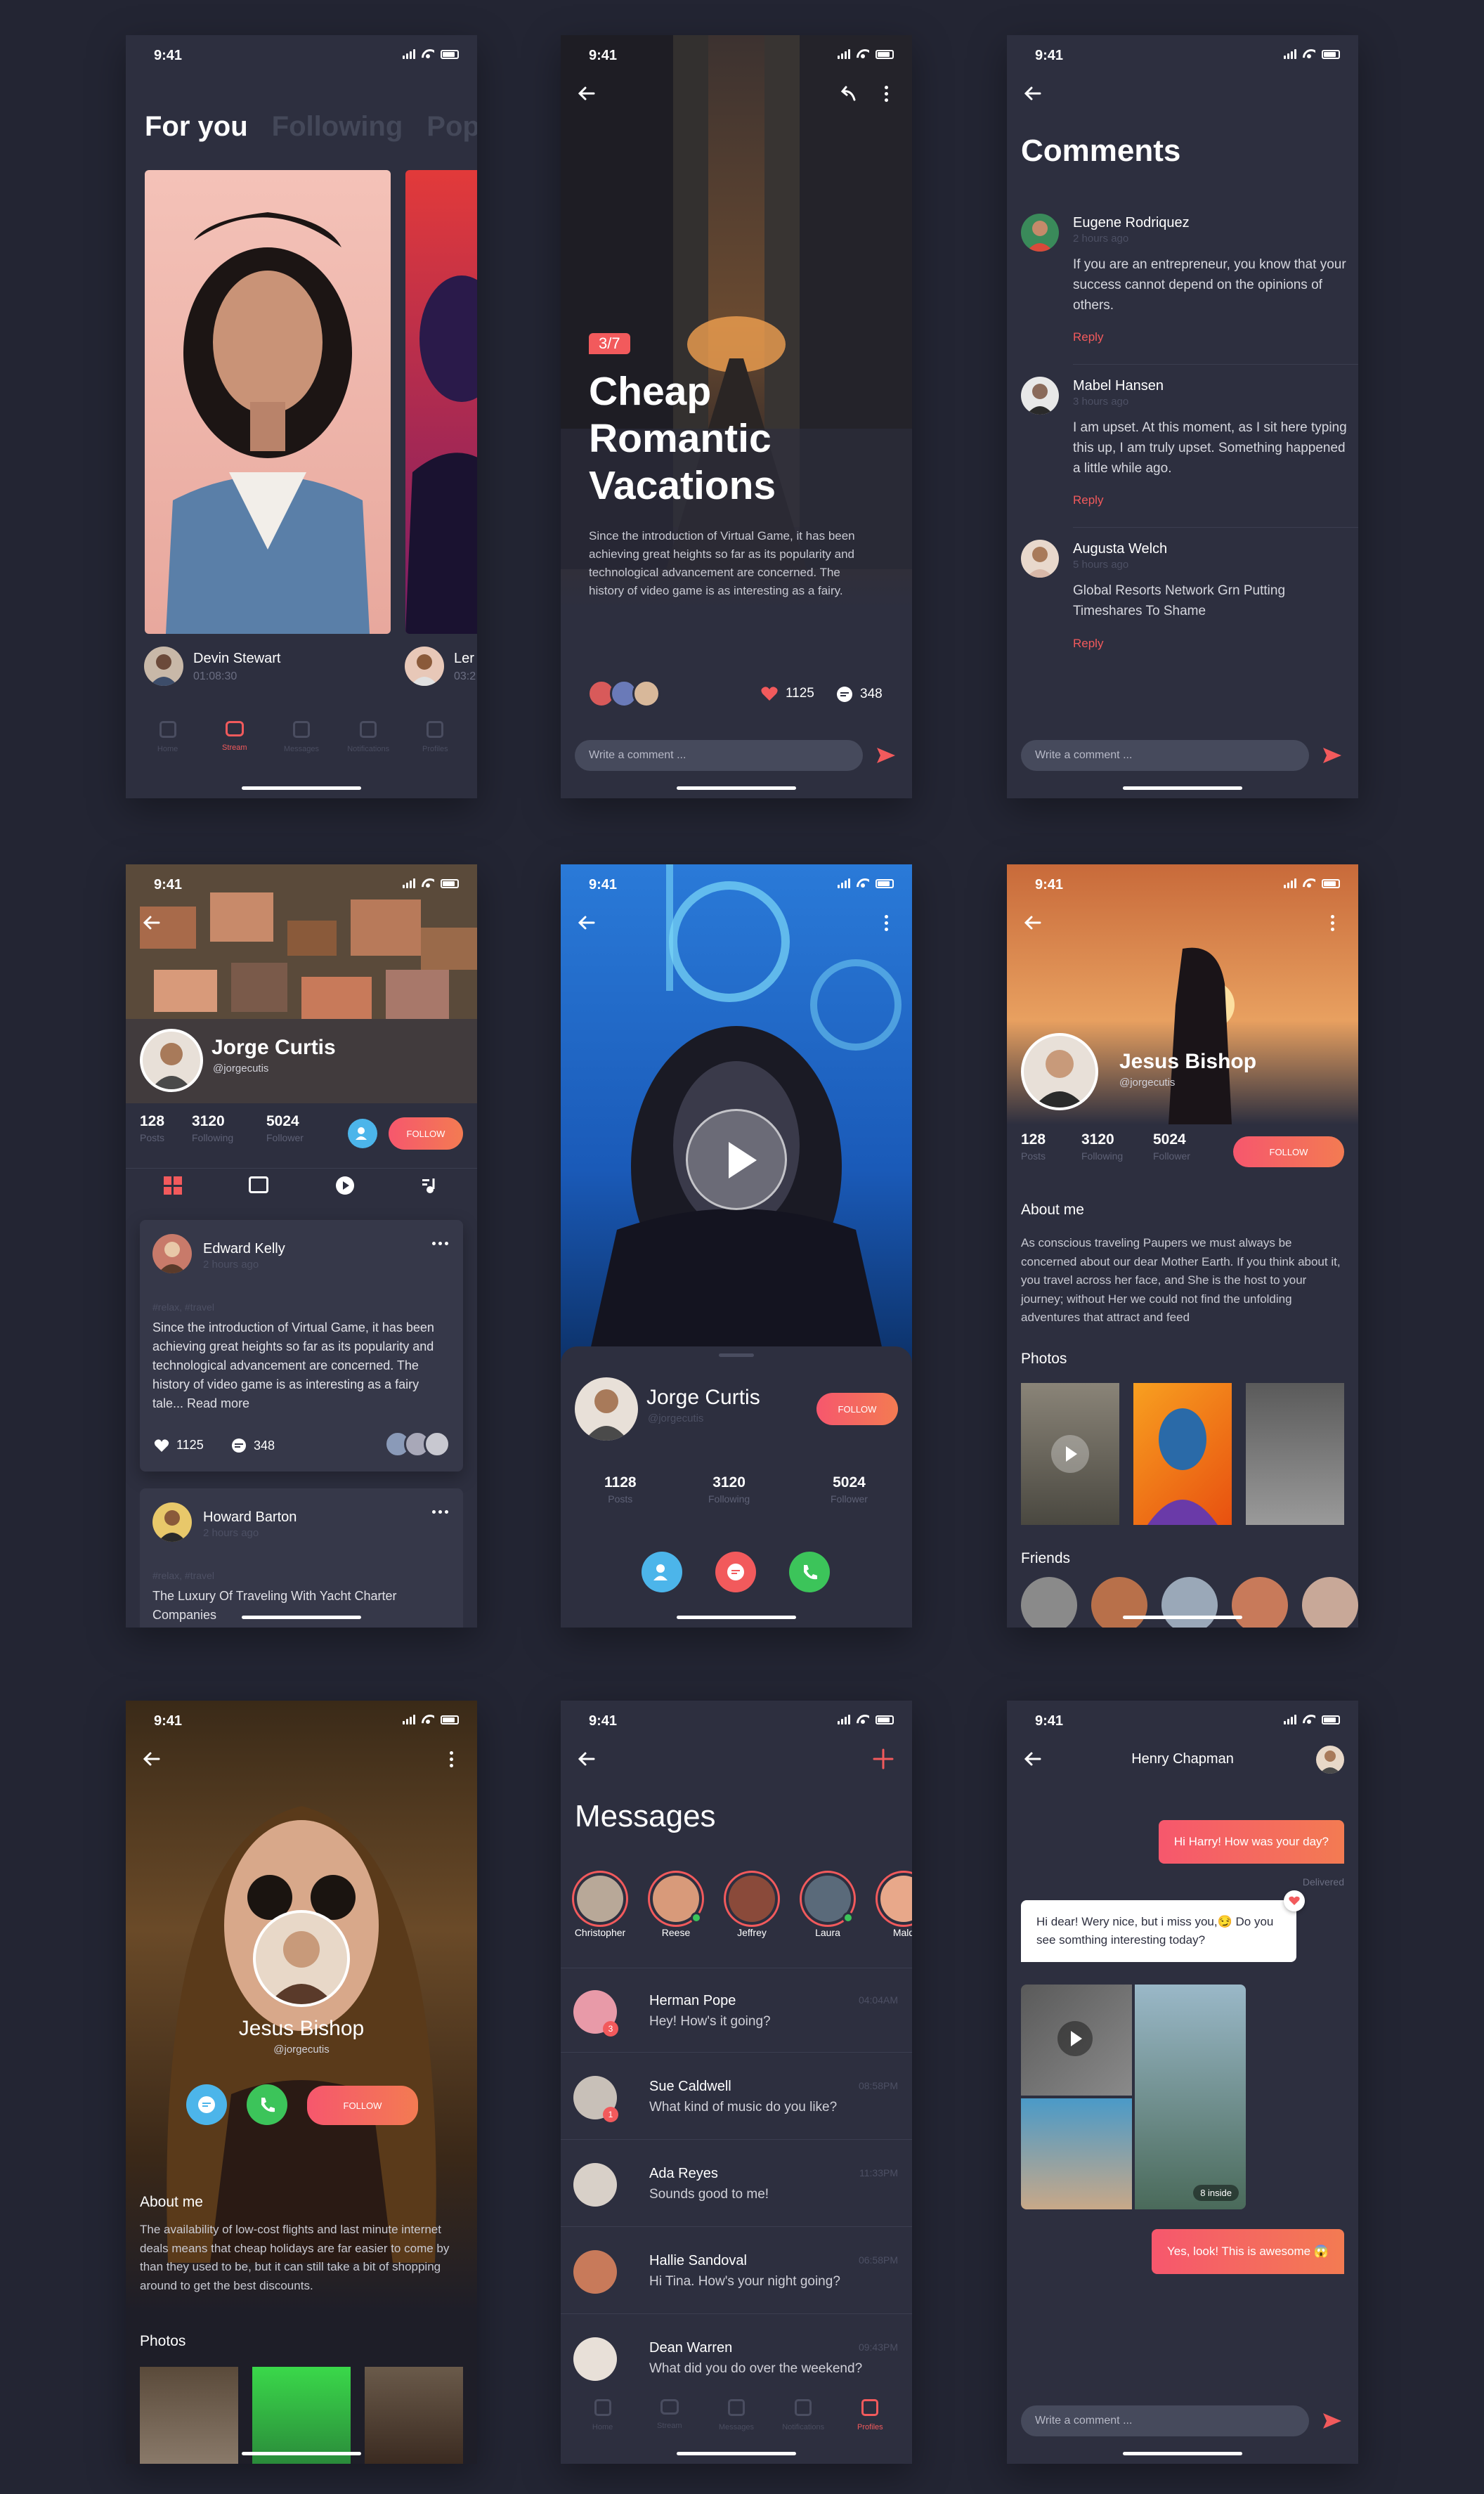 This screenshot has width=1484, height=2494. What do you see at coordinates (848, 93) in the screenshot?
I see `share-button` at bounding box center [848, 93].